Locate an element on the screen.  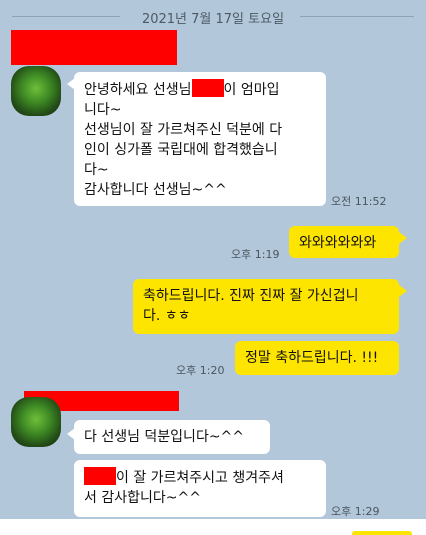
message-bubble: 정말 축하드립니다. !!! is located at coordinates (317, 358).